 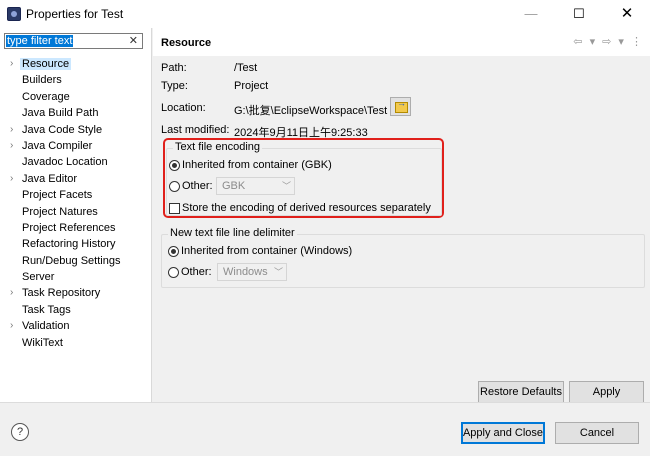 I want to click on tree-item-label: Refactoring History, so click(x=69, y=244).